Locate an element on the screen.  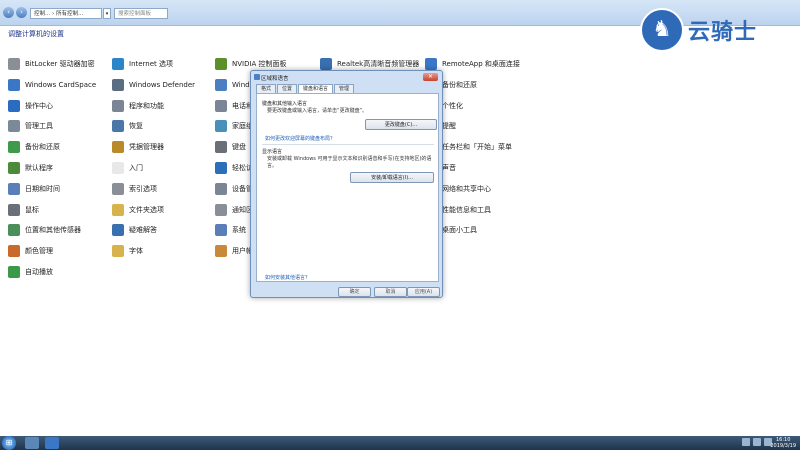
cardspace-icon is located at coordinates (14, 84).